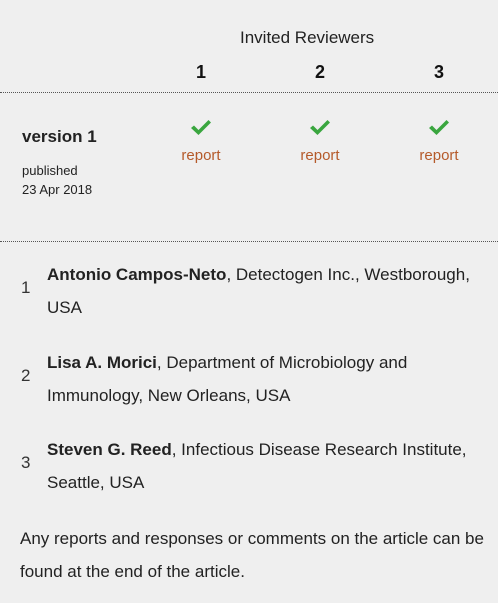 The width and height of the screenshot is (502, 603). I want to click on reviewer-2-report-link: report, so click(320, 155).